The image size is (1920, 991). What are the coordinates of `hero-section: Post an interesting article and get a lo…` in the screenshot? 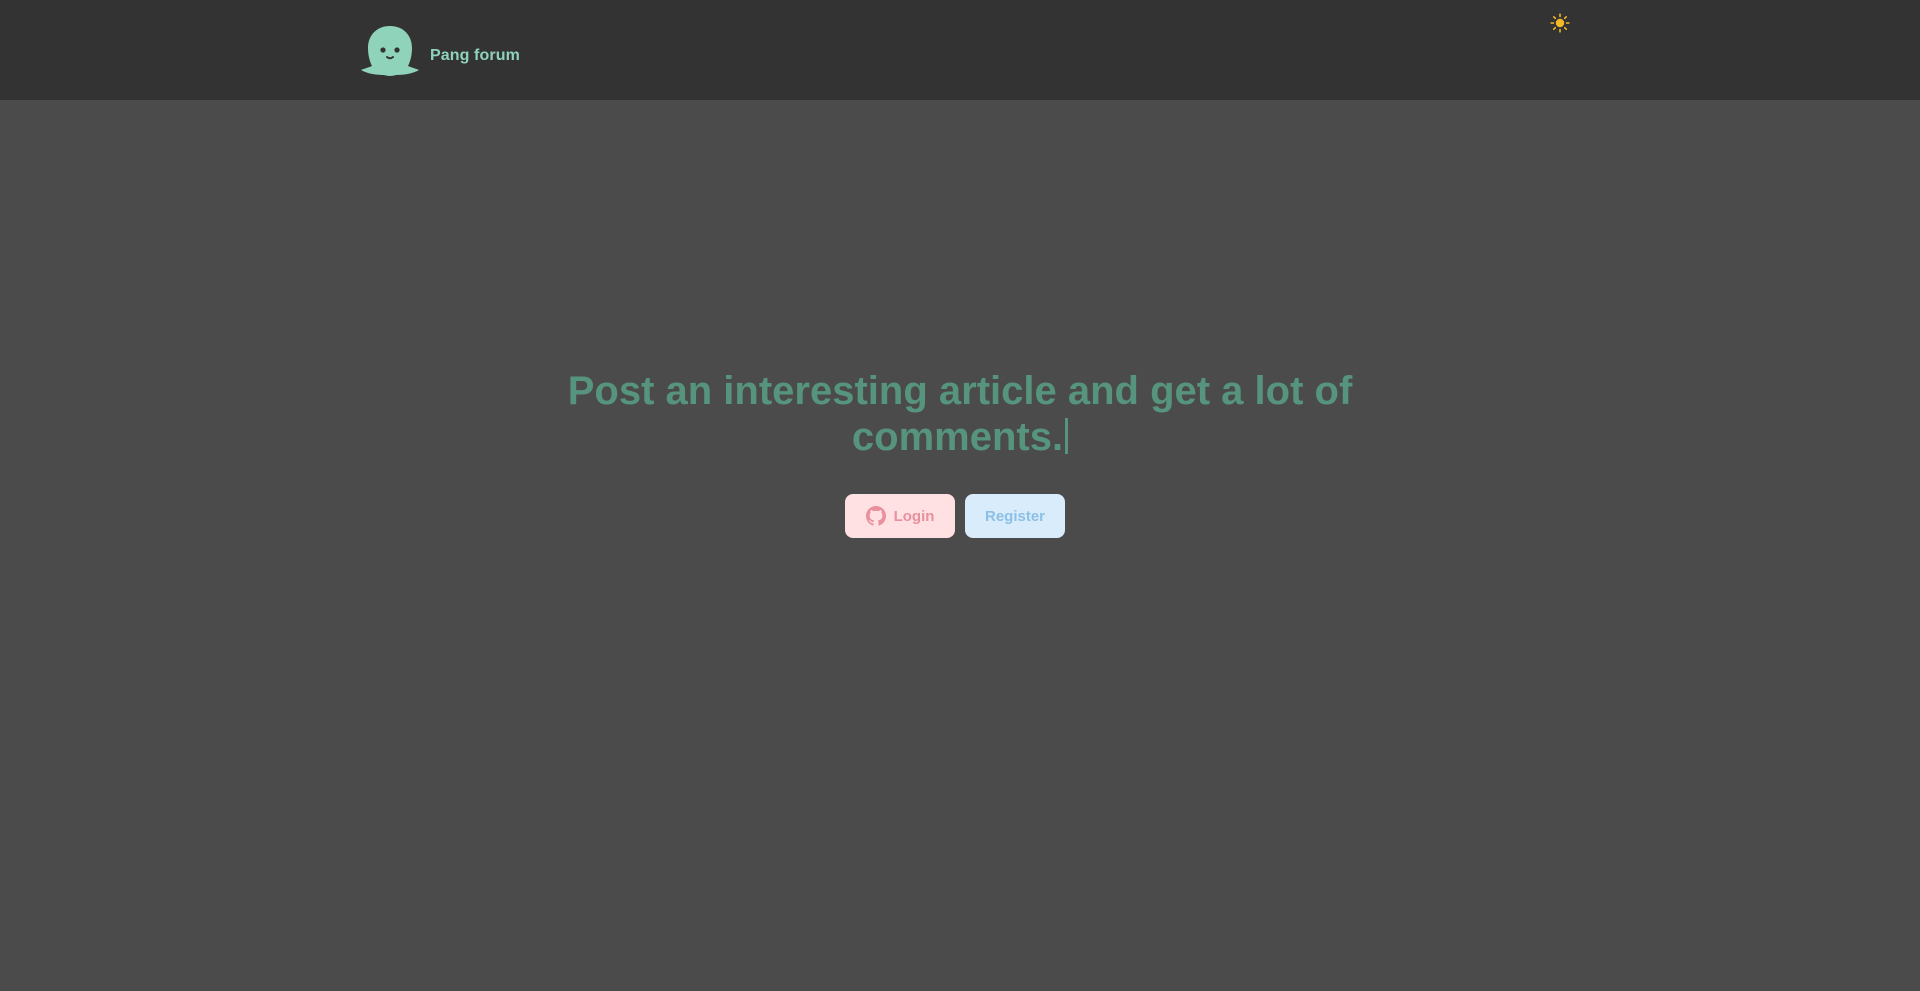 It's located at (960, 414).